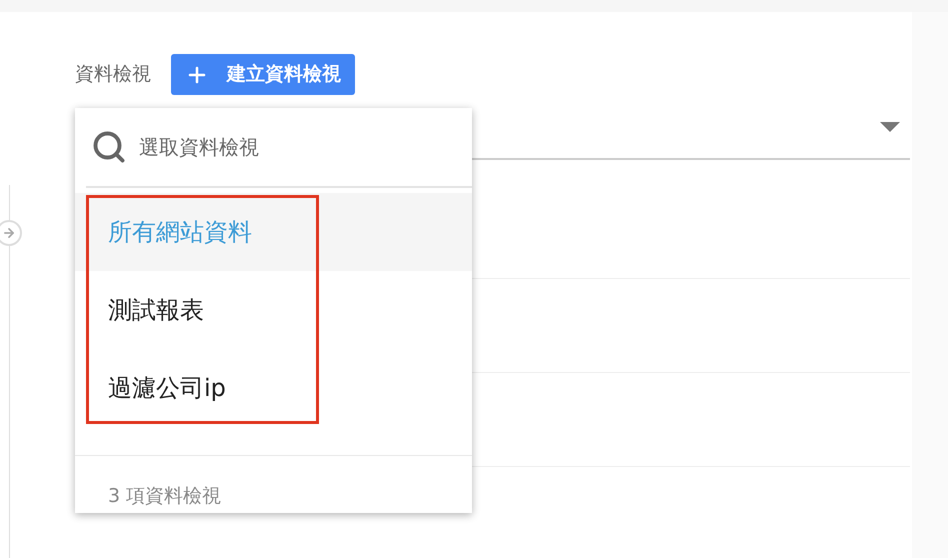  Describe the element at coordinates (273, 388) in the screenshot. I see `view-option: 過濾公司ip` at that location.